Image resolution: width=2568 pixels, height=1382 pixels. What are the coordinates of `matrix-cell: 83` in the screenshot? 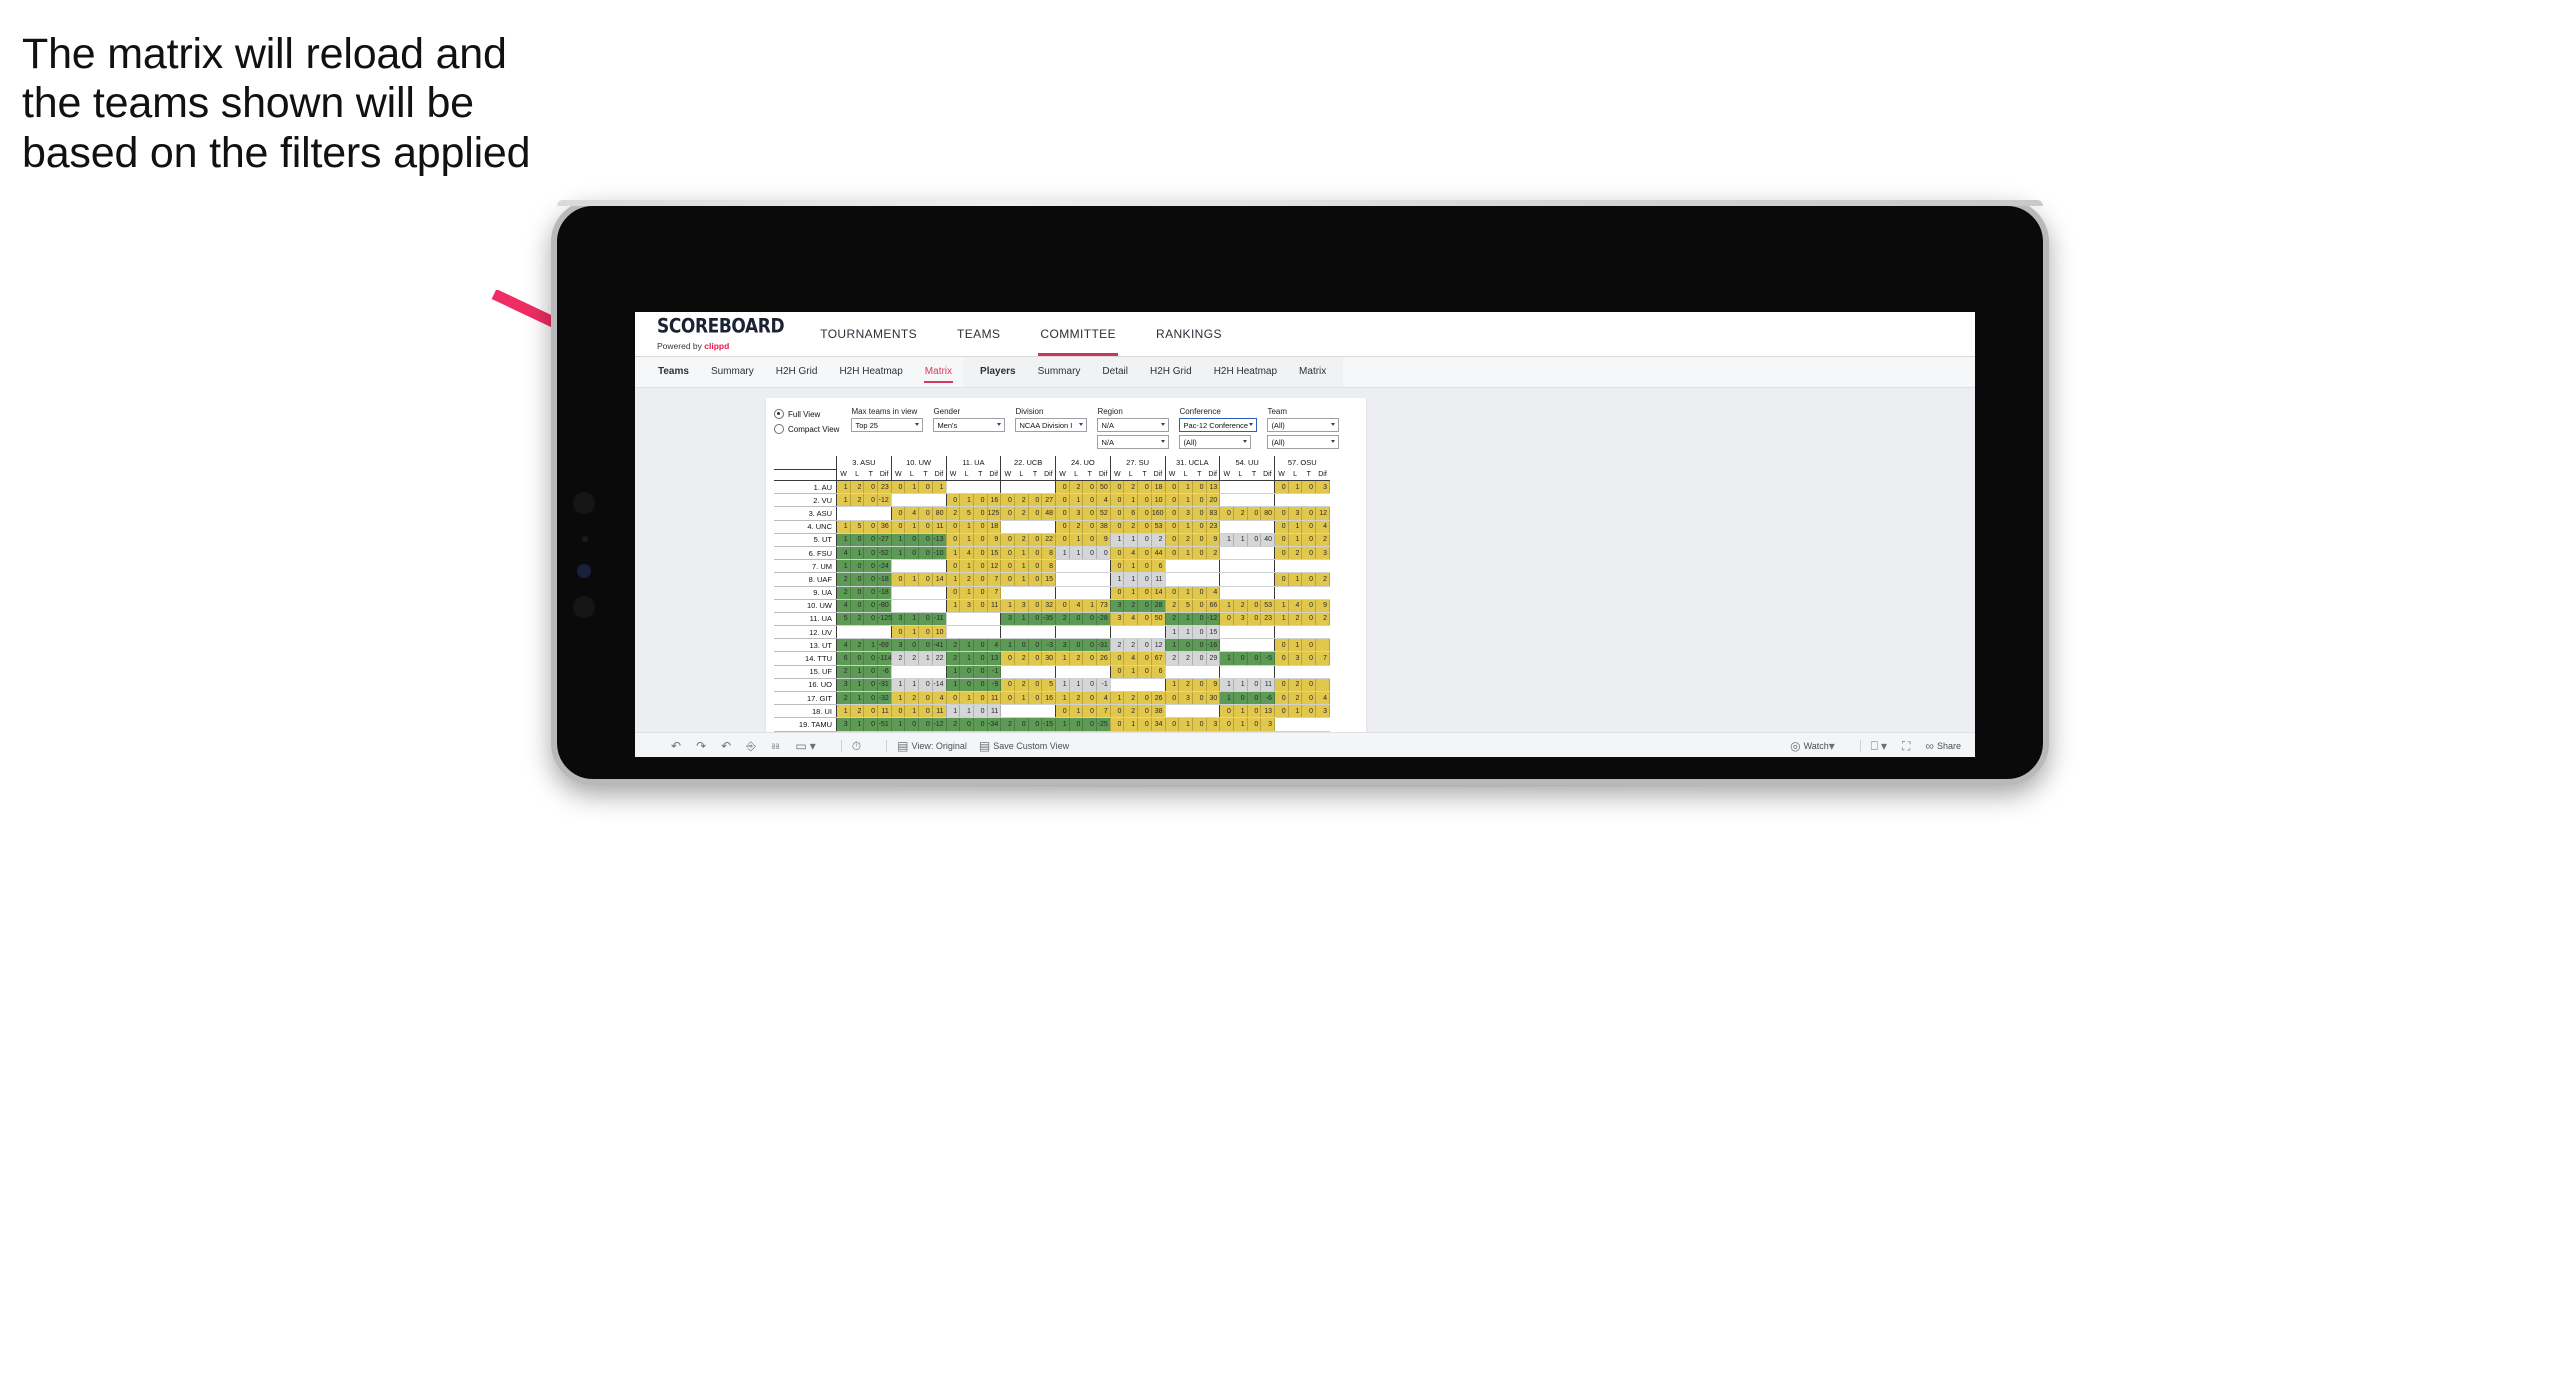 It's located at (1213, 513).